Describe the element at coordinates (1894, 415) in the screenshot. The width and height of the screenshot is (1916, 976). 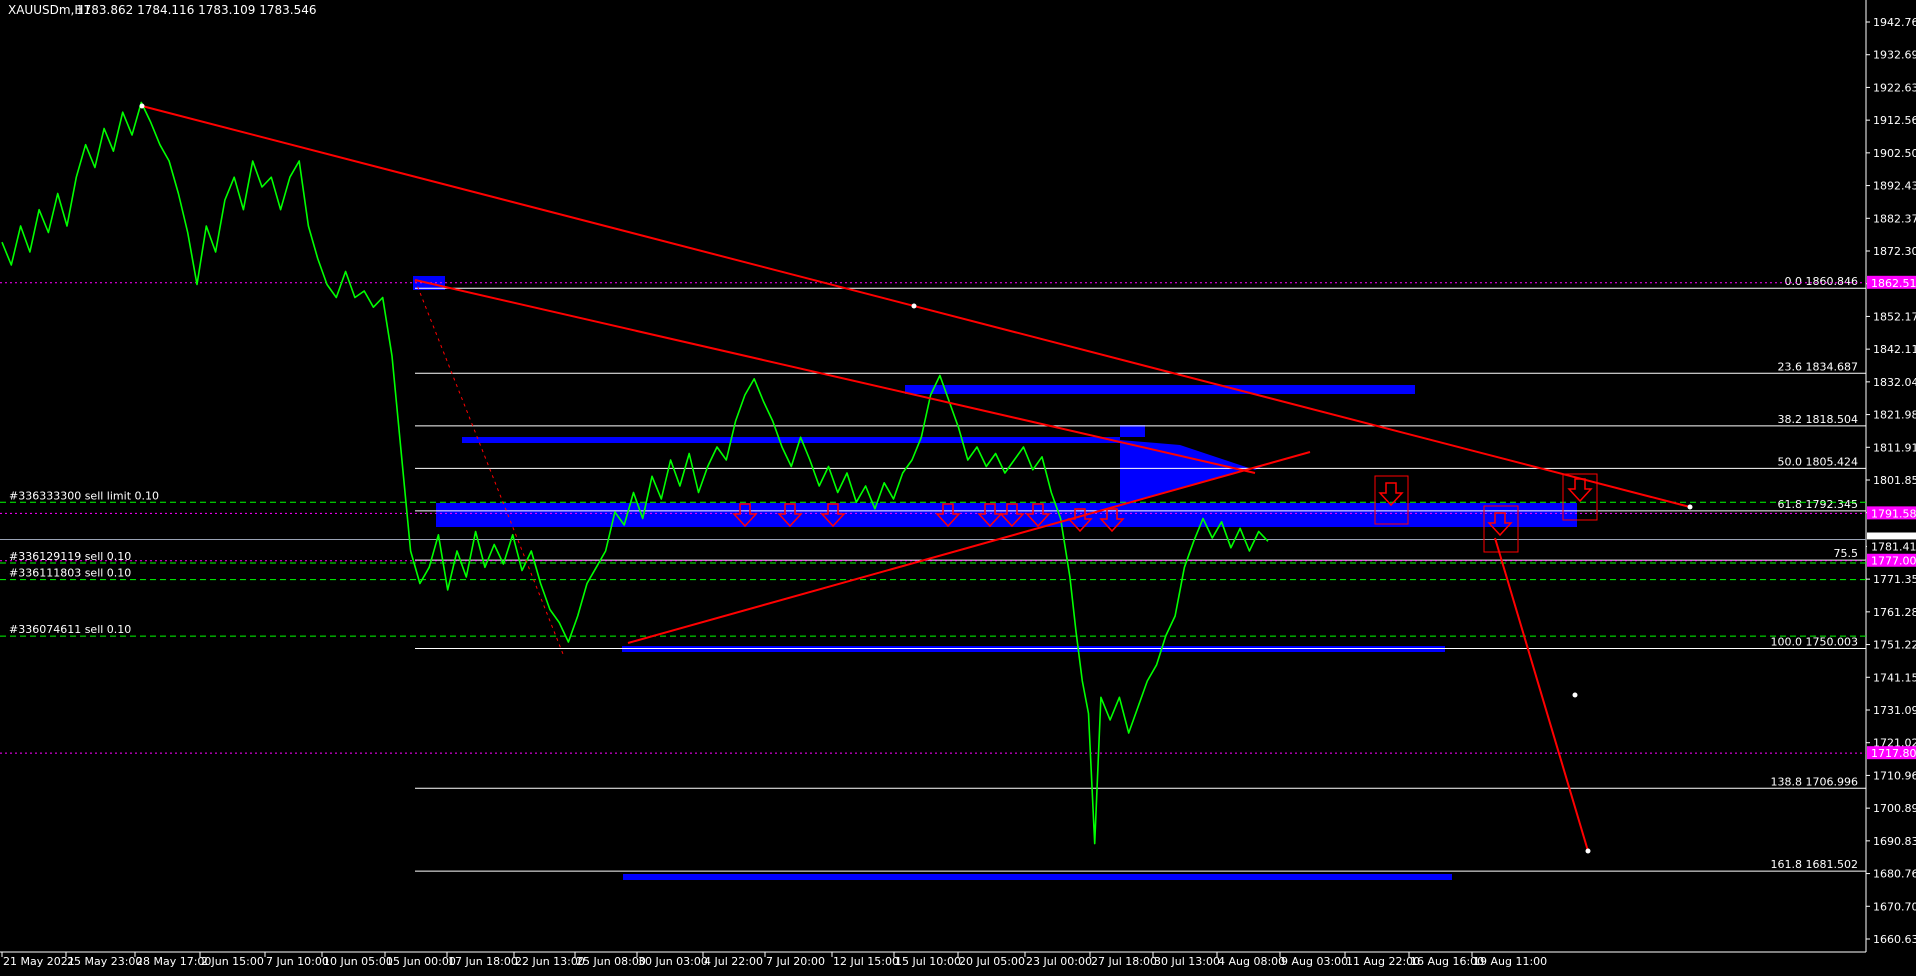
I see `price-tick-label: 1821.980` at that location.